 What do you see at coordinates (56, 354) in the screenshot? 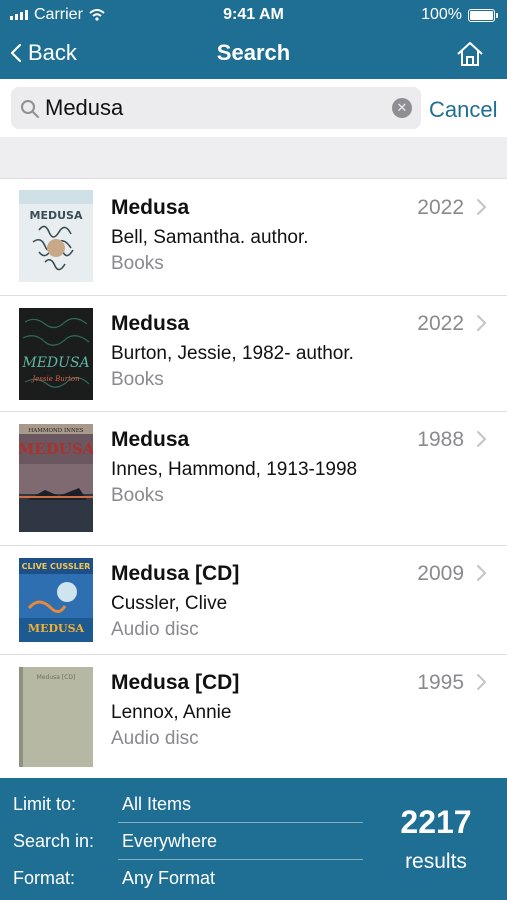
I see `book-cover-image: MEDUSA Jessie Burton` at bounding box center [56, 354].